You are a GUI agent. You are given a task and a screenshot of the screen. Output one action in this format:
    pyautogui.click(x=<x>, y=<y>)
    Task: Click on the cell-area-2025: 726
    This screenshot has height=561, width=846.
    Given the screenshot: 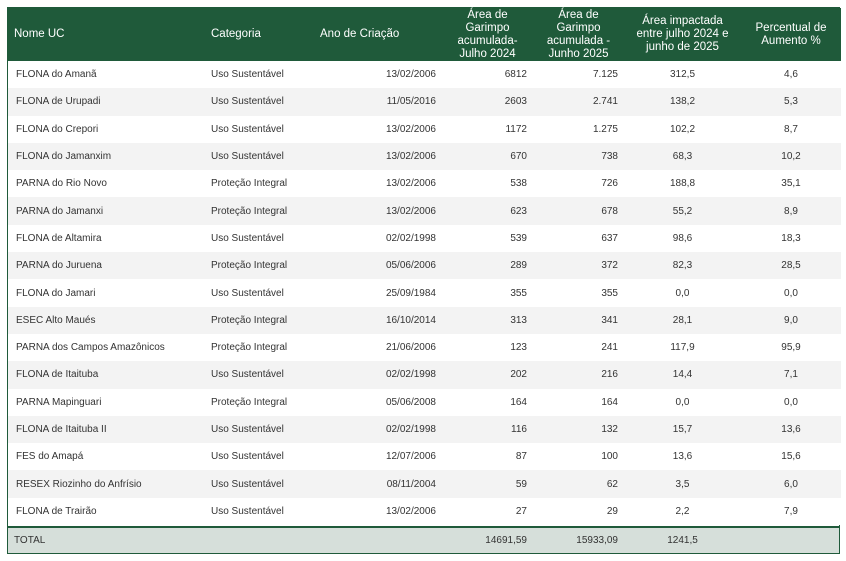 What is the action you would take?
    pyautogui.click(x=578, y=184)
    